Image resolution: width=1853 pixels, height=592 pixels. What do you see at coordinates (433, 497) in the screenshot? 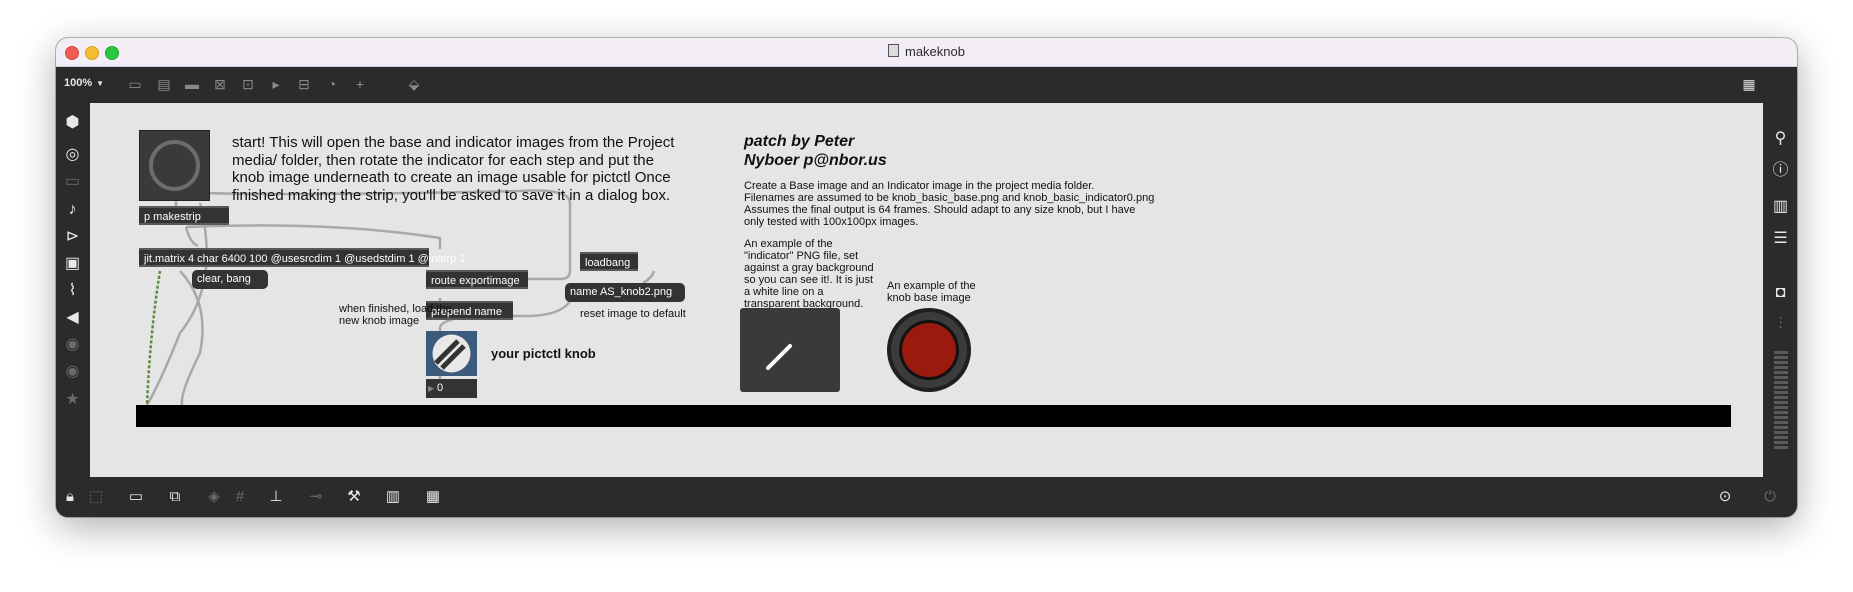
I see `keyboard-grid-icon: ▦` at bounding box center [433, 497].